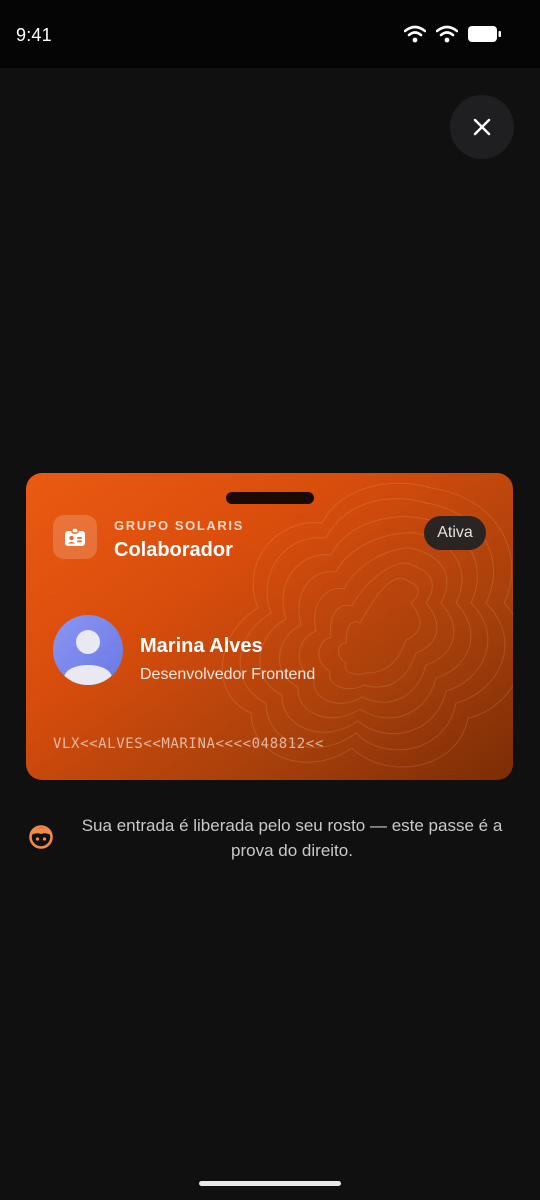 The height and width of the screenshot is (1200, 540). Describe the element at coordinates (188, 744) in the screenshot. I see `mrz-line: VLX<<ALVES<<MARINA<<<<048812<<` at that location.